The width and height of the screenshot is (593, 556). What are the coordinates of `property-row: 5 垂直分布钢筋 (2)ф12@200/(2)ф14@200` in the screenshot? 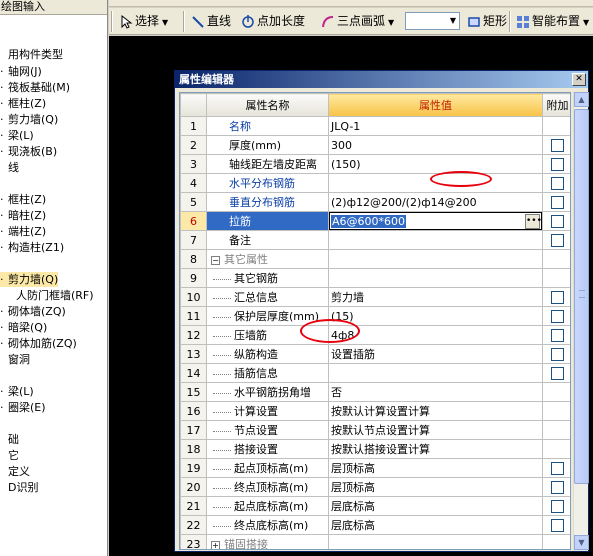 It's located at (375, 202).